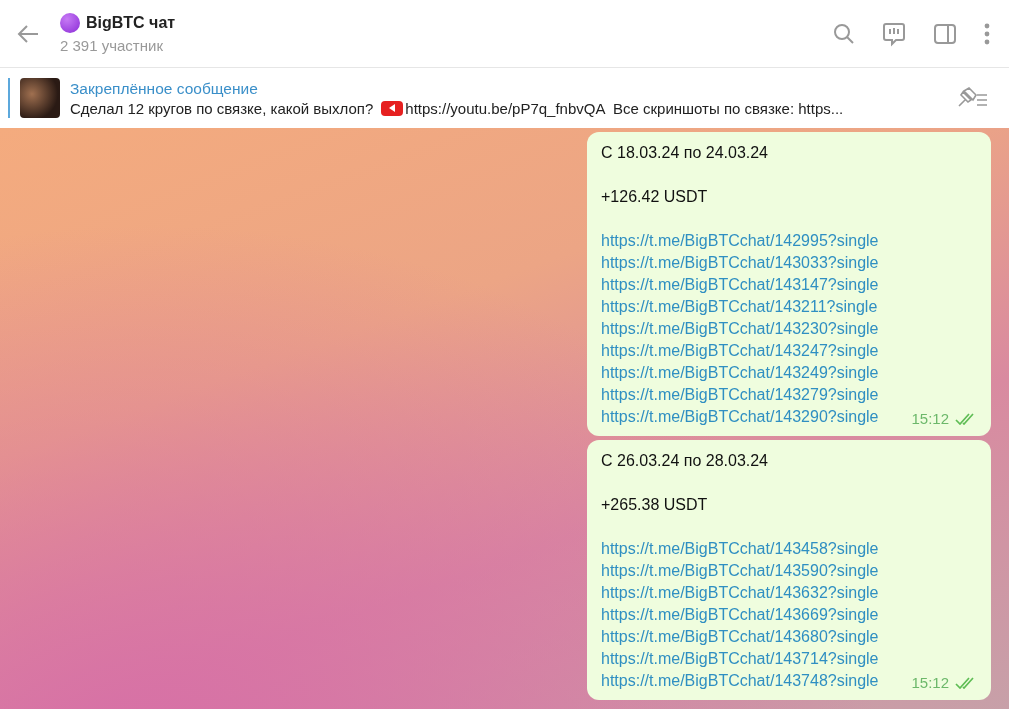 Image resolution: width=1009 pixels, height=709 pixels. Describe the element at coordinates (131, 23) in the screenshot. I see `chat-title: BigBTC чат` at that location.